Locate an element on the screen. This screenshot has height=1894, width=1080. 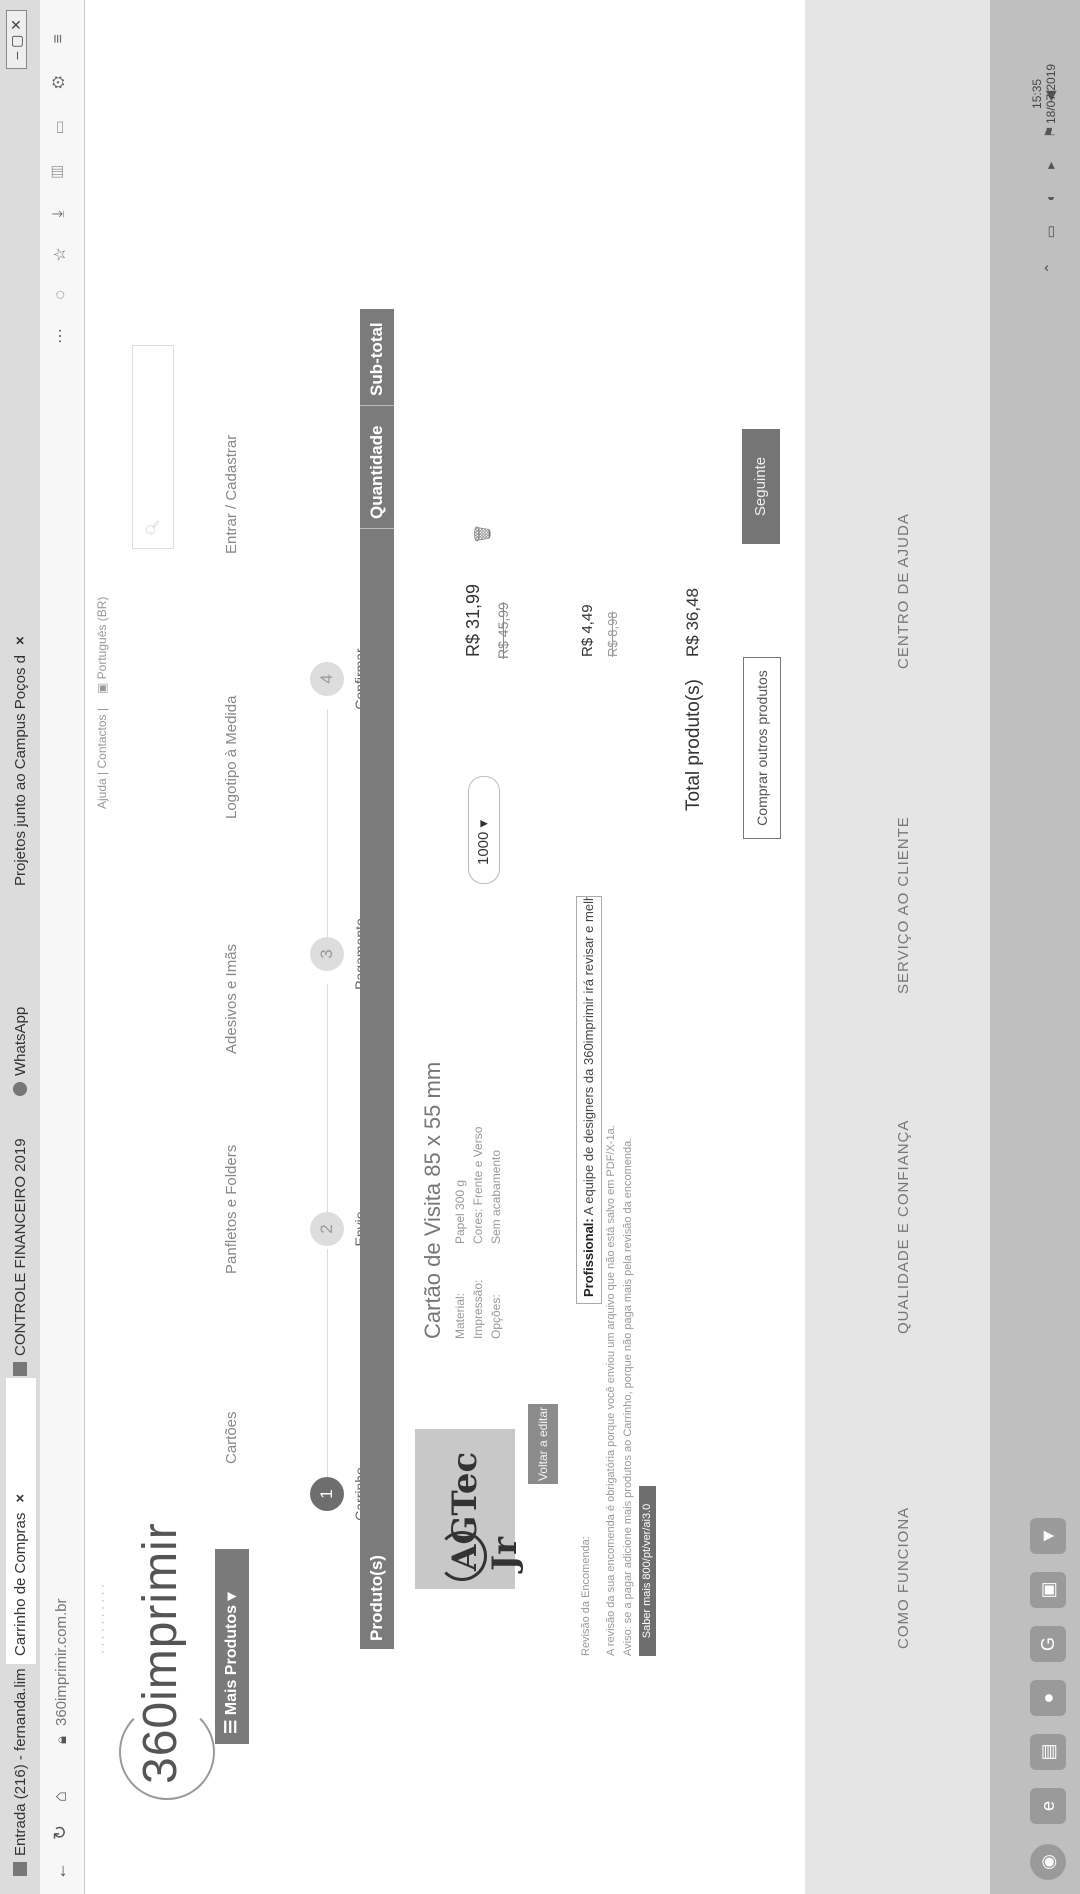
tab-gmail: Entrada (216) - fernanda.lima@ is located at coordinates (21, 1776).